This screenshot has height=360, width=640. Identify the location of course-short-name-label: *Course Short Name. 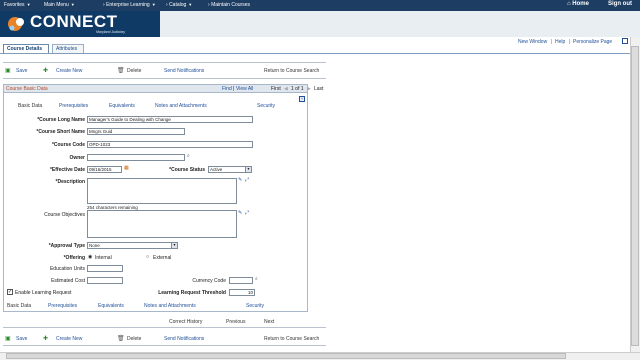
(60, 132).